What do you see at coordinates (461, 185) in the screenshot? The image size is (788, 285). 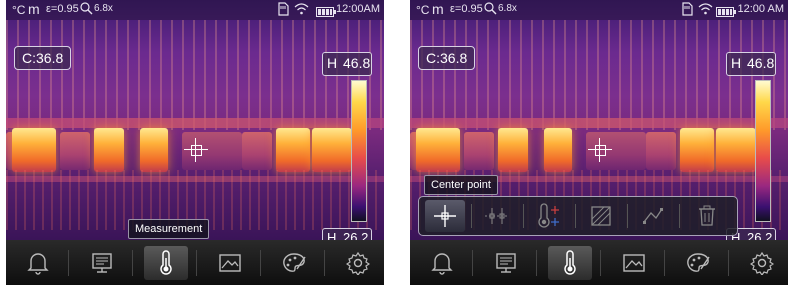 I see `center-point-tooltip: Center point` at bounding box center [461, 185].